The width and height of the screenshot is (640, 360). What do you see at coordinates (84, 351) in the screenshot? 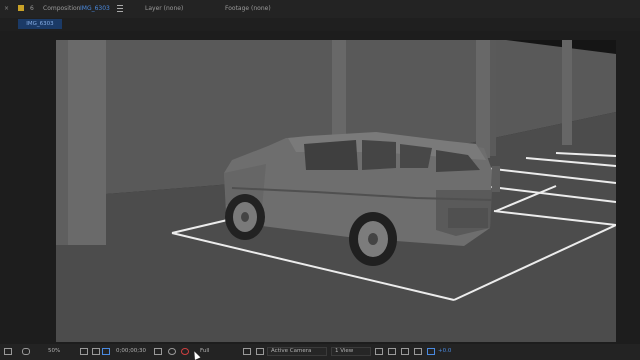
I see `grid-icon` at bounding box center [84, 351].